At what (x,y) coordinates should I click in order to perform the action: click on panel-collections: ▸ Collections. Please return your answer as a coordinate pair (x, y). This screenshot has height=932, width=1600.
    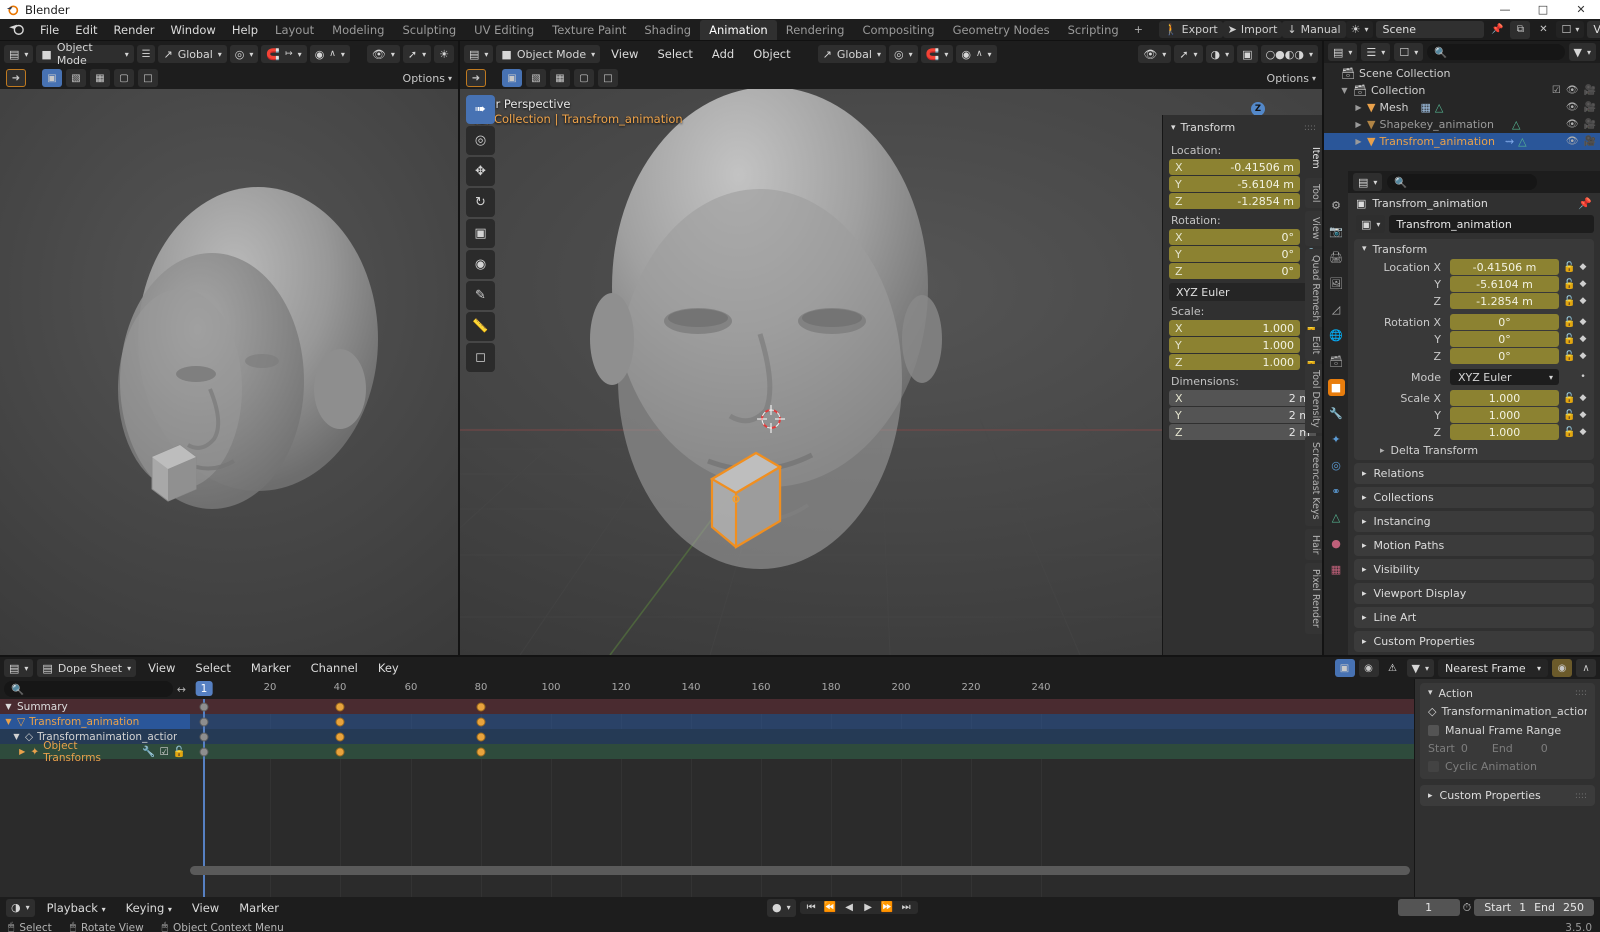
    Looking at the image, I should click on (1474, 497).